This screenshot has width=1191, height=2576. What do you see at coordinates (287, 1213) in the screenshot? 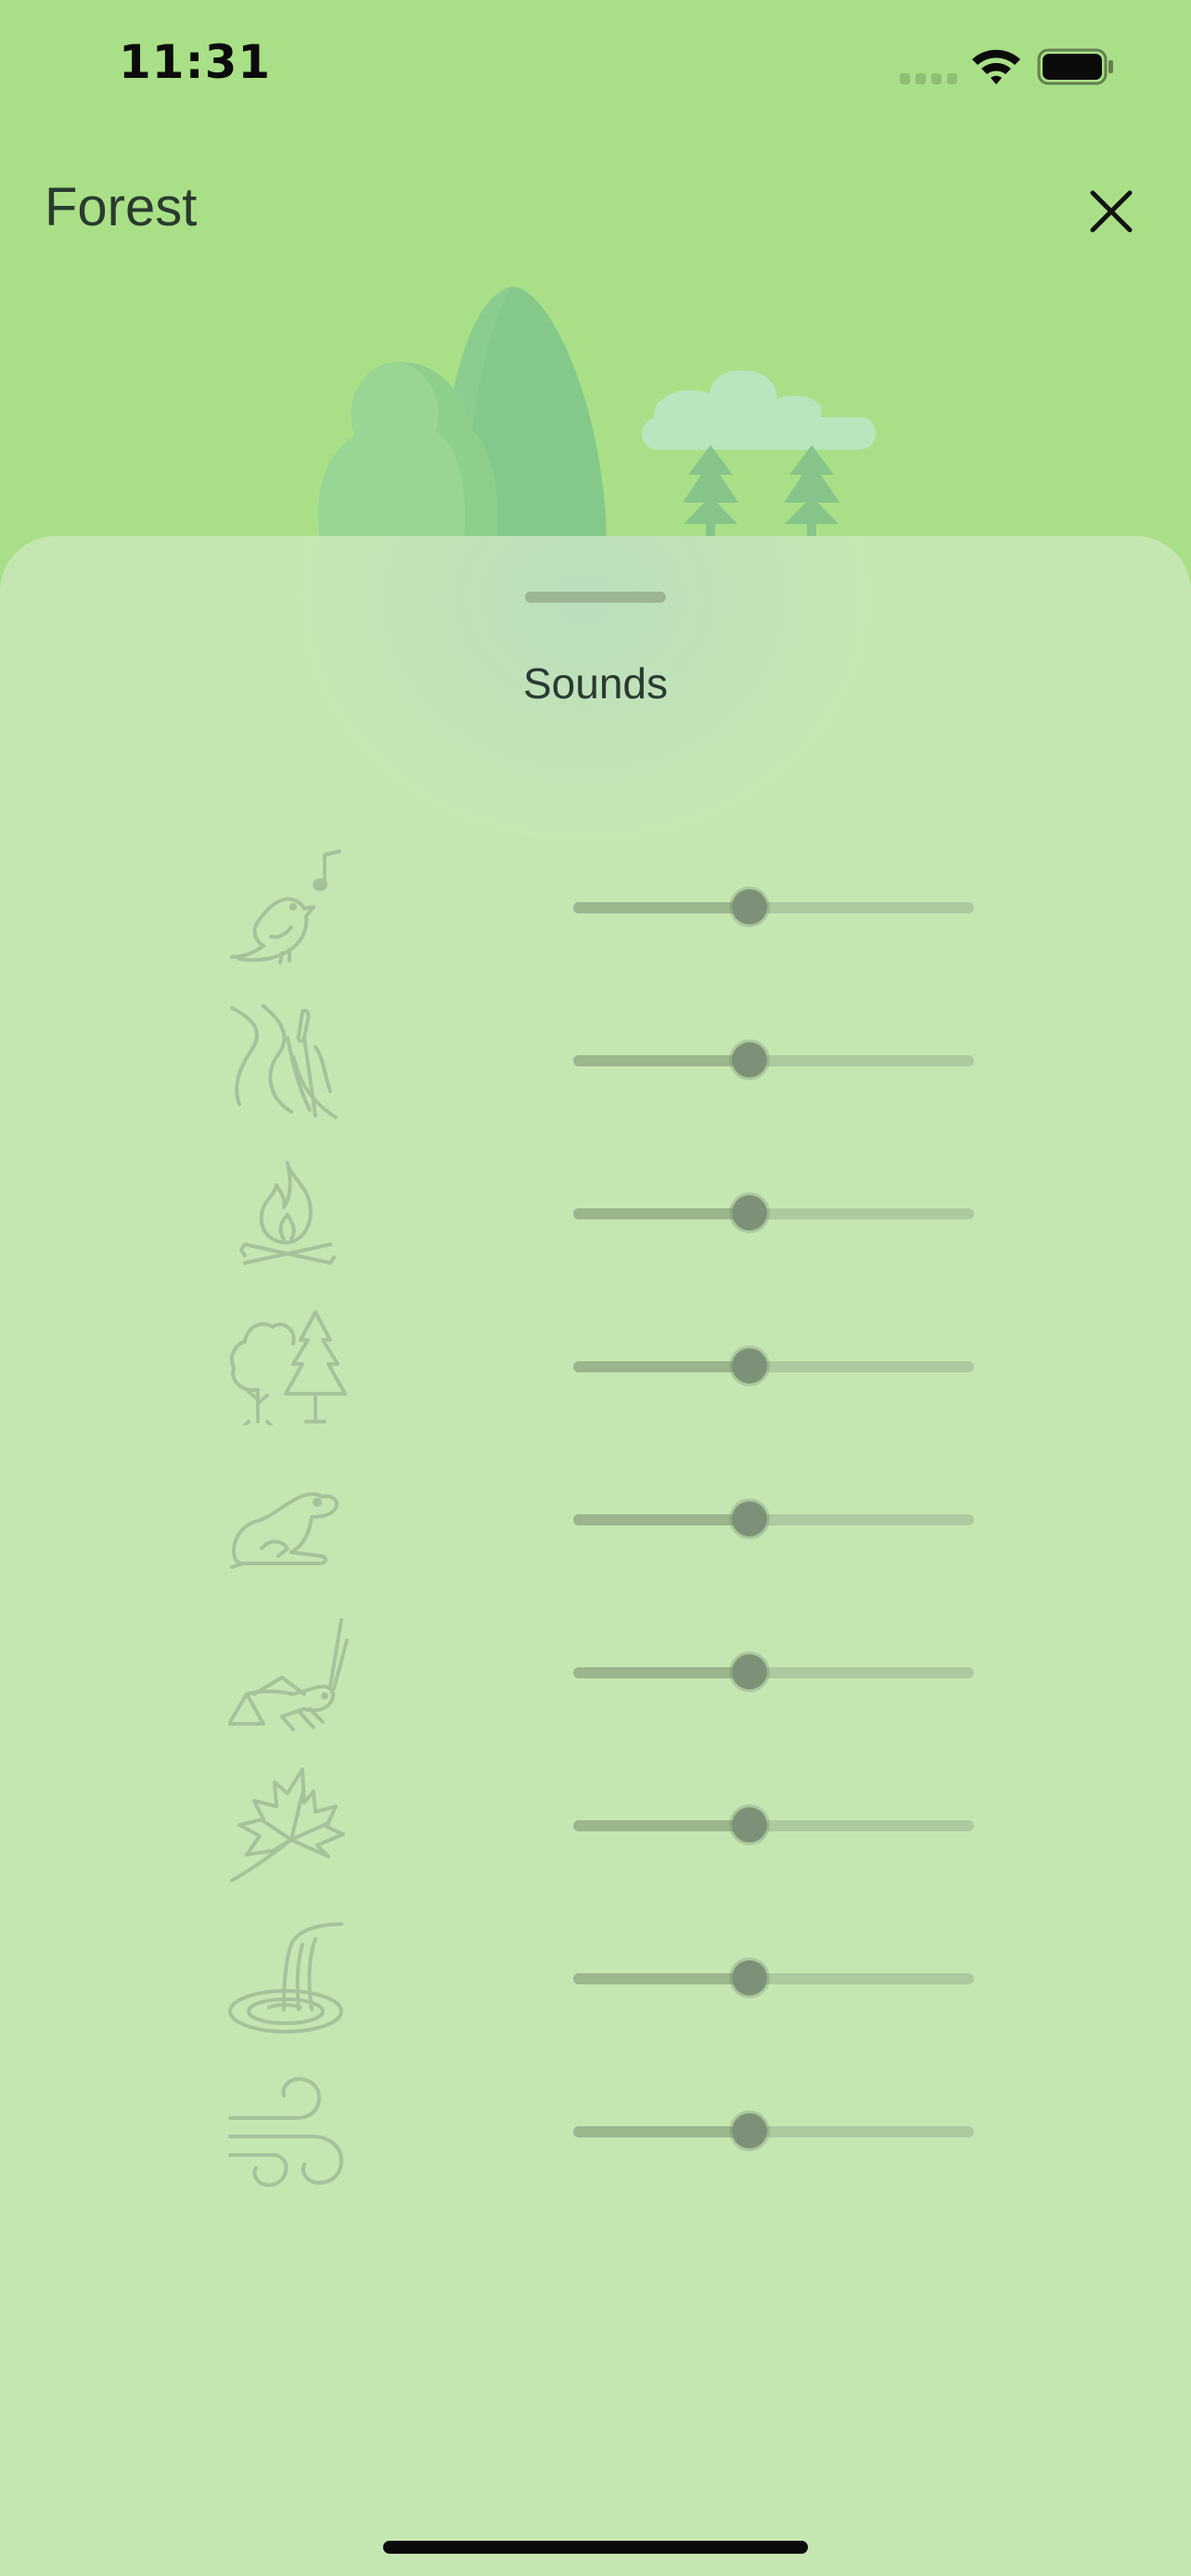
I see `campfire-icon` at bounding box center [287, 1213].